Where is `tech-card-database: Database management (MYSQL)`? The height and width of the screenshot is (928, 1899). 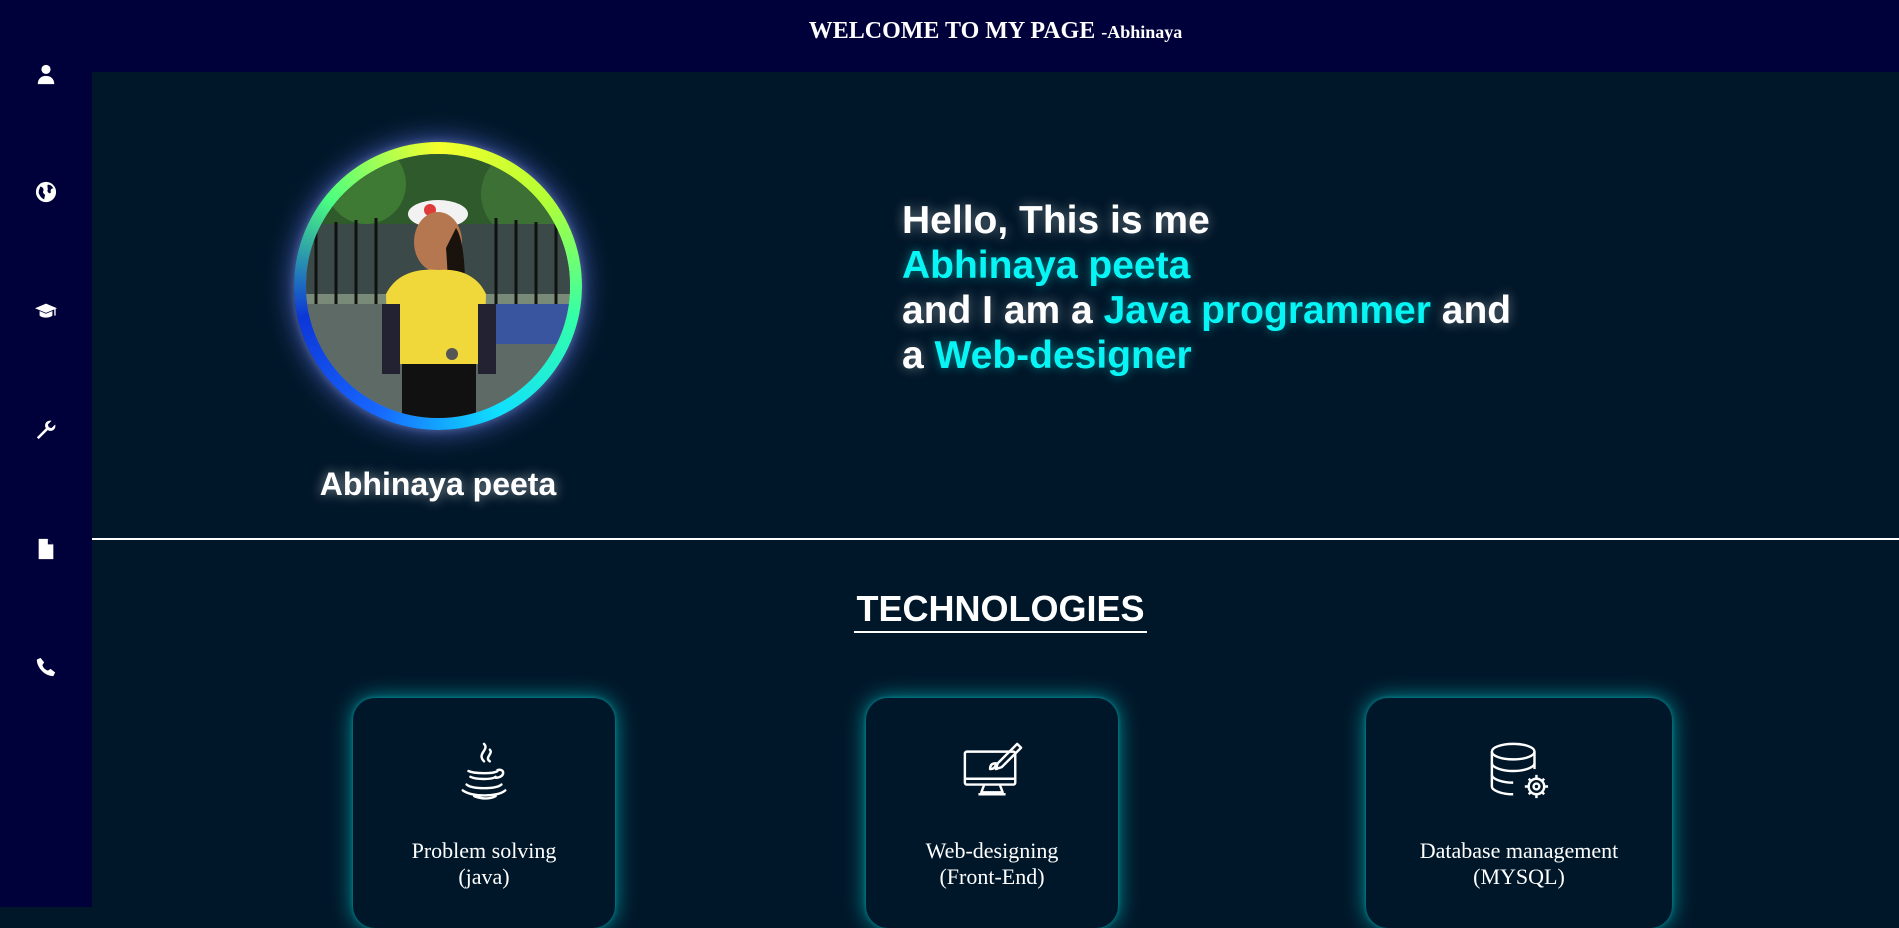
tech-card-database: Database management (MYSQL) is located at coordinates (1519, 813).